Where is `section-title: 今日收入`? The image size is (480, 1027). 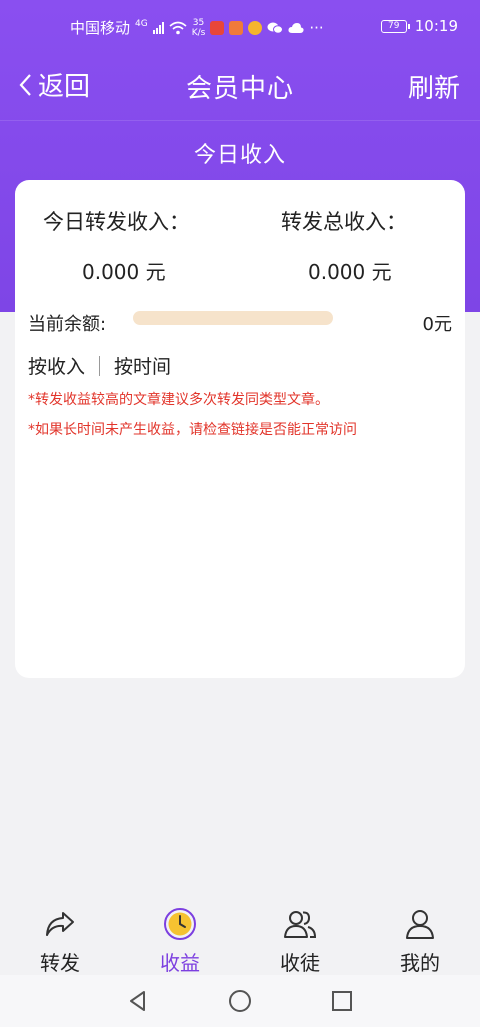
section-title: 今日收入 is located at coordinates (239, 155).